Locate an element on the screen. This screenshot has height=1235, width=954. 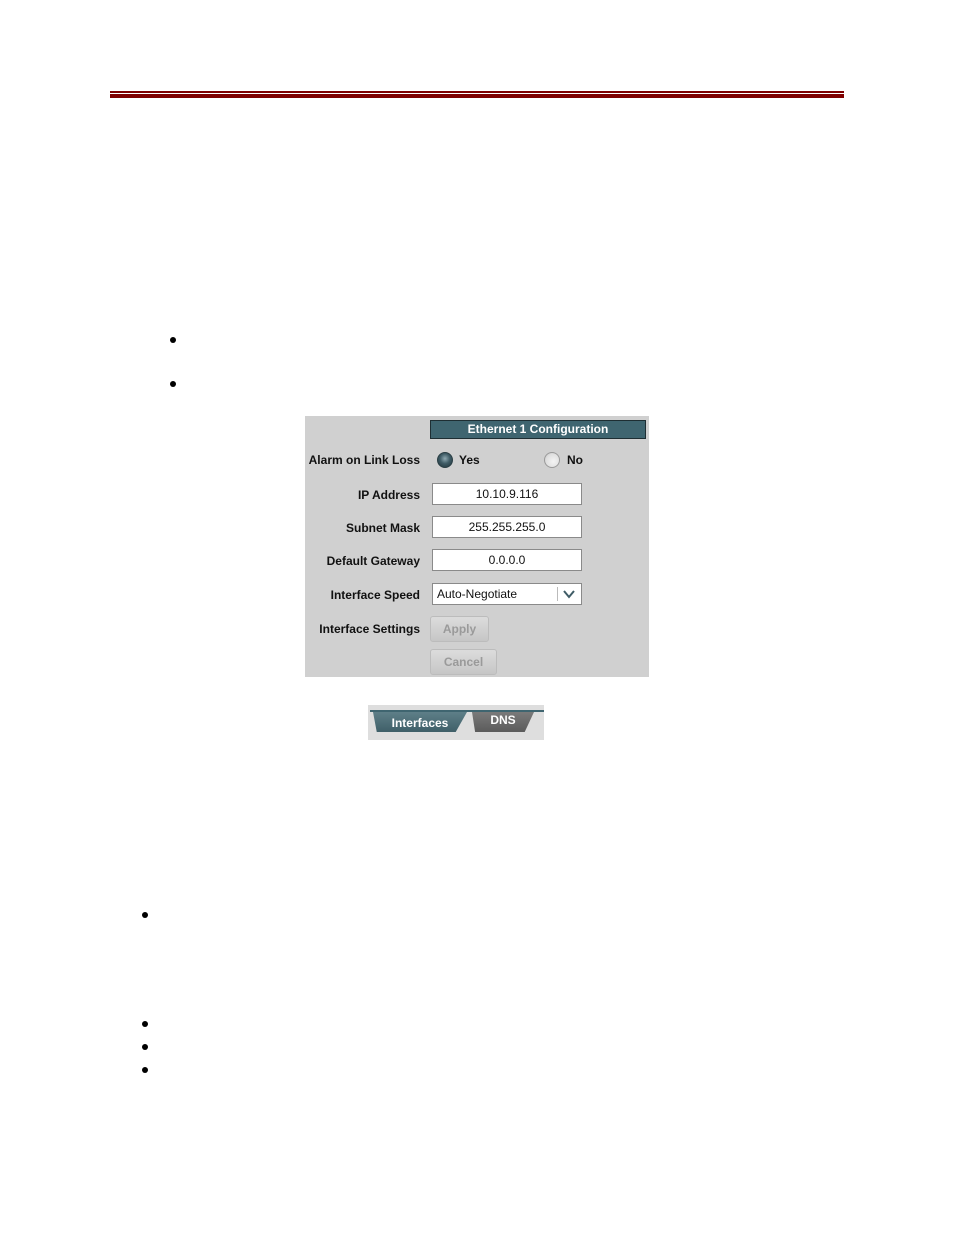
cancel-button: Cancel is located at coordinates (463, 662).